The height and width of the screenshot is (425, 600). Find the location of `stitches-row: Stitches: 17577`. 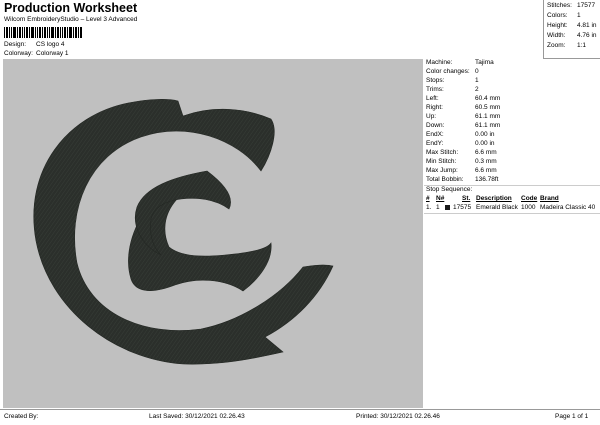

stitches-row: Stitches: 17577 is located at coordinates (571, 5).